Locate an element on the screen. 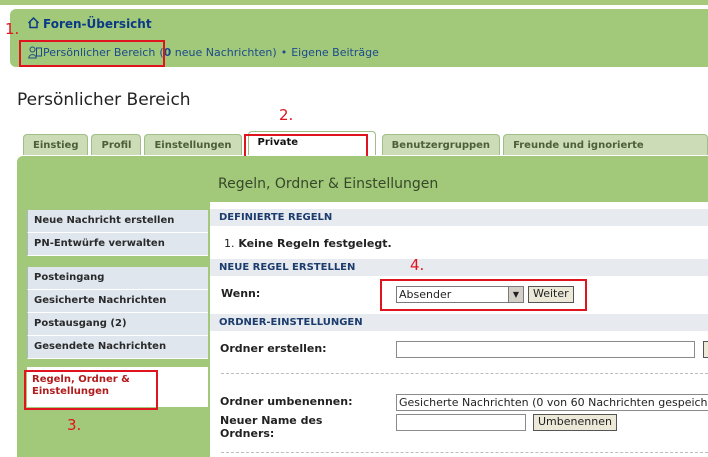 The height and width of the screenshot is (457, 708). forum-index-link: Foren-Übersicht is located at coordinates (89, 24).